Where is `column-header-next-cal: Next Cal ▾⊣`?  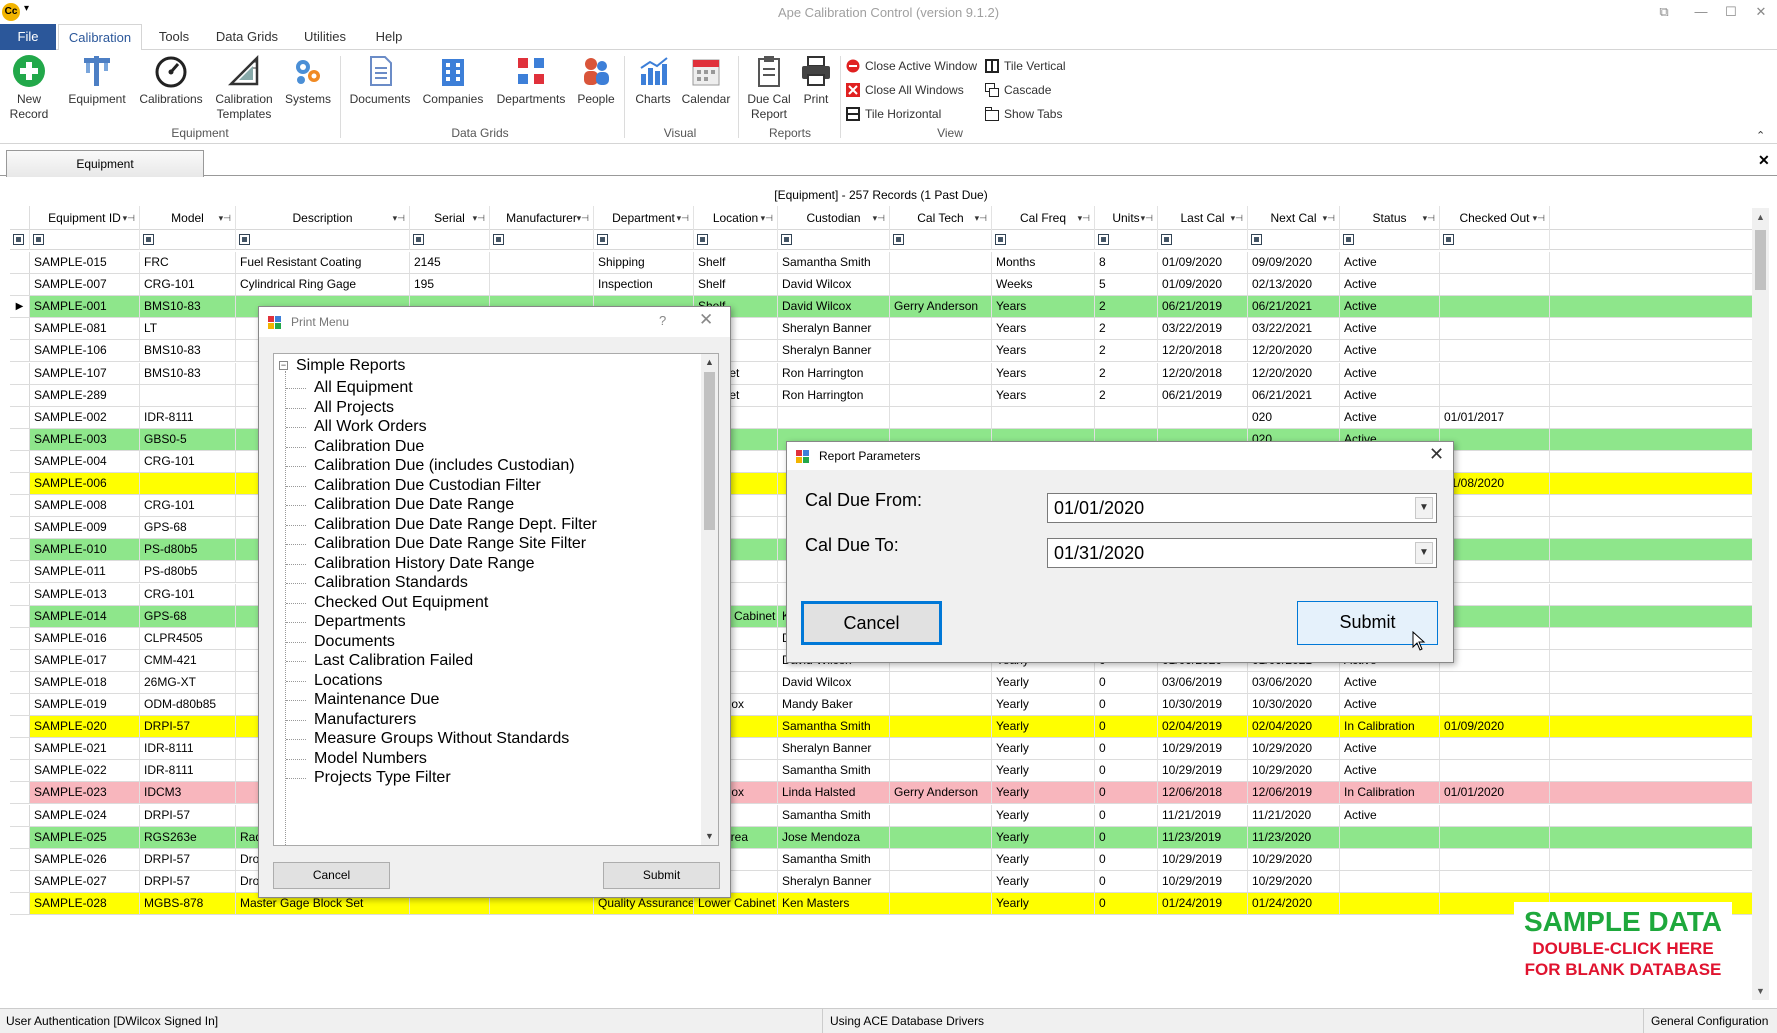 column-header-next-cal: Next Cal ▾⊣ is located at coordinates (1294, 218).